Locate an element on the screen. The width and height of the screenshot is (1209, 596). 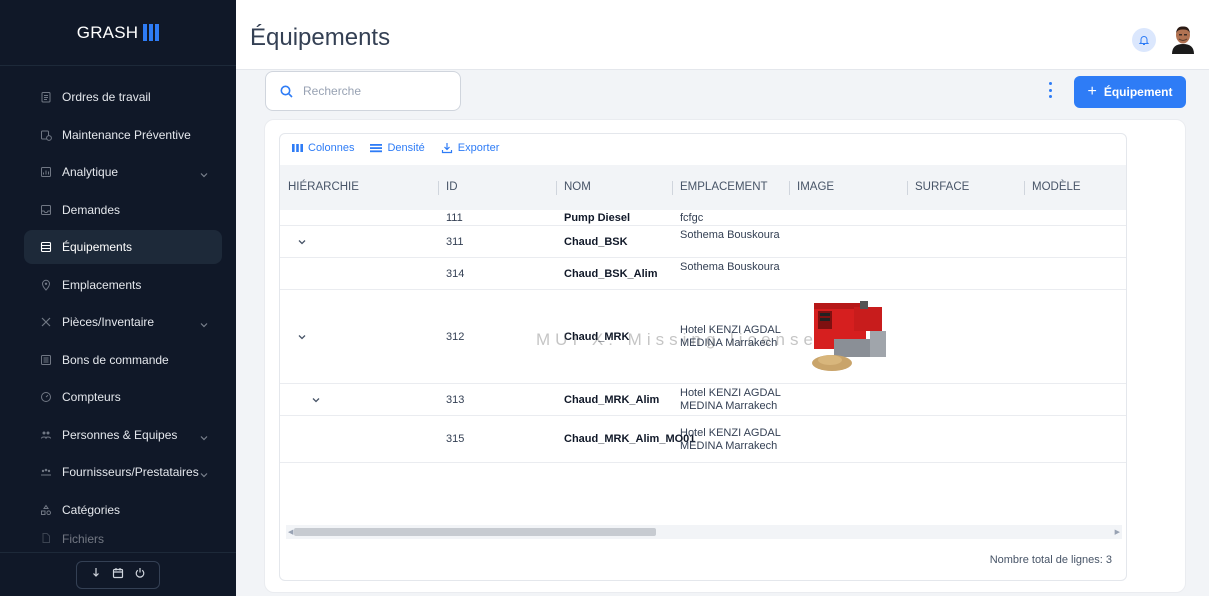
row-count: Nombre total de lignes: 3 is located at coordinates (1050, 560).